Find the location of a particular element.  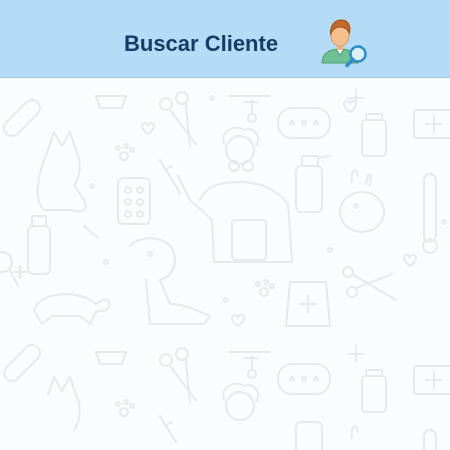

thermometer-icon is located at coordinates (430, 311).